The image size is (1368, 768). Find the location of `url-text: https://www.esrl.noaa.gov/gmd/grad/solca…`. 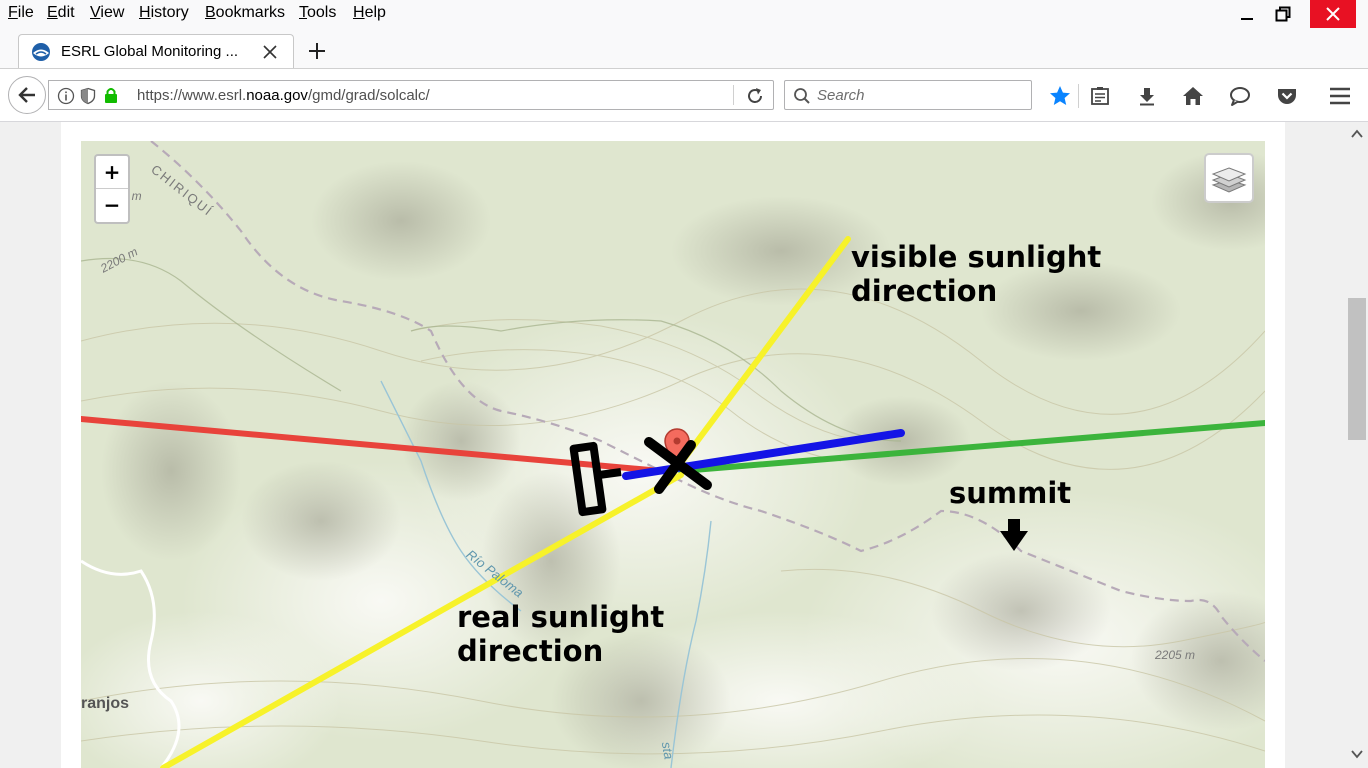

url-text: https://www.esrl.noaa.gov/gmd/grad/solca… is located at coordinates (283, 95).